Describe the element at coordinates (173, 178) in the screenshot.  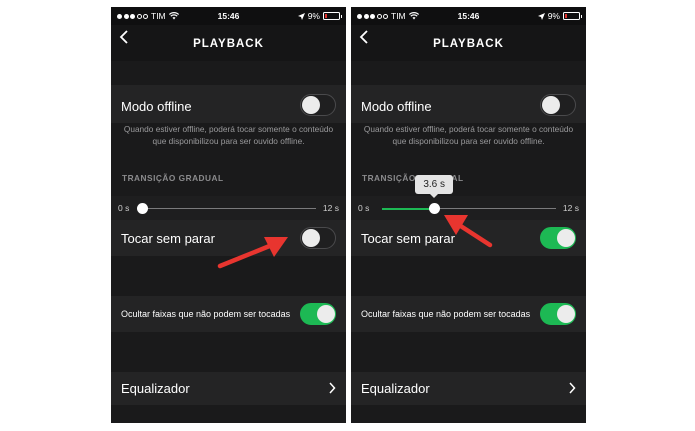
I see `crossfade-header: TRANSIÇÃO GRADUAL` at that location.